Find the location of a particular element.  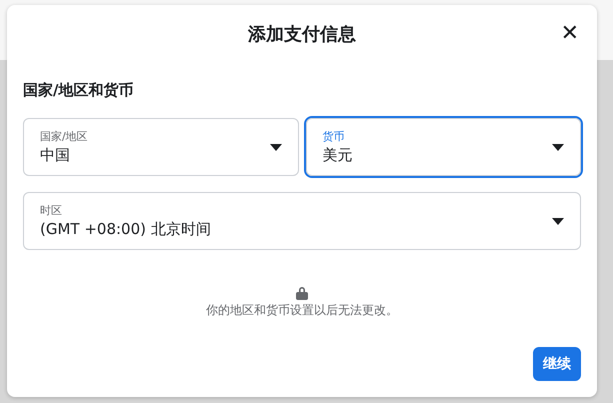

field-value: 中国 is located at coordinates (55, 155).